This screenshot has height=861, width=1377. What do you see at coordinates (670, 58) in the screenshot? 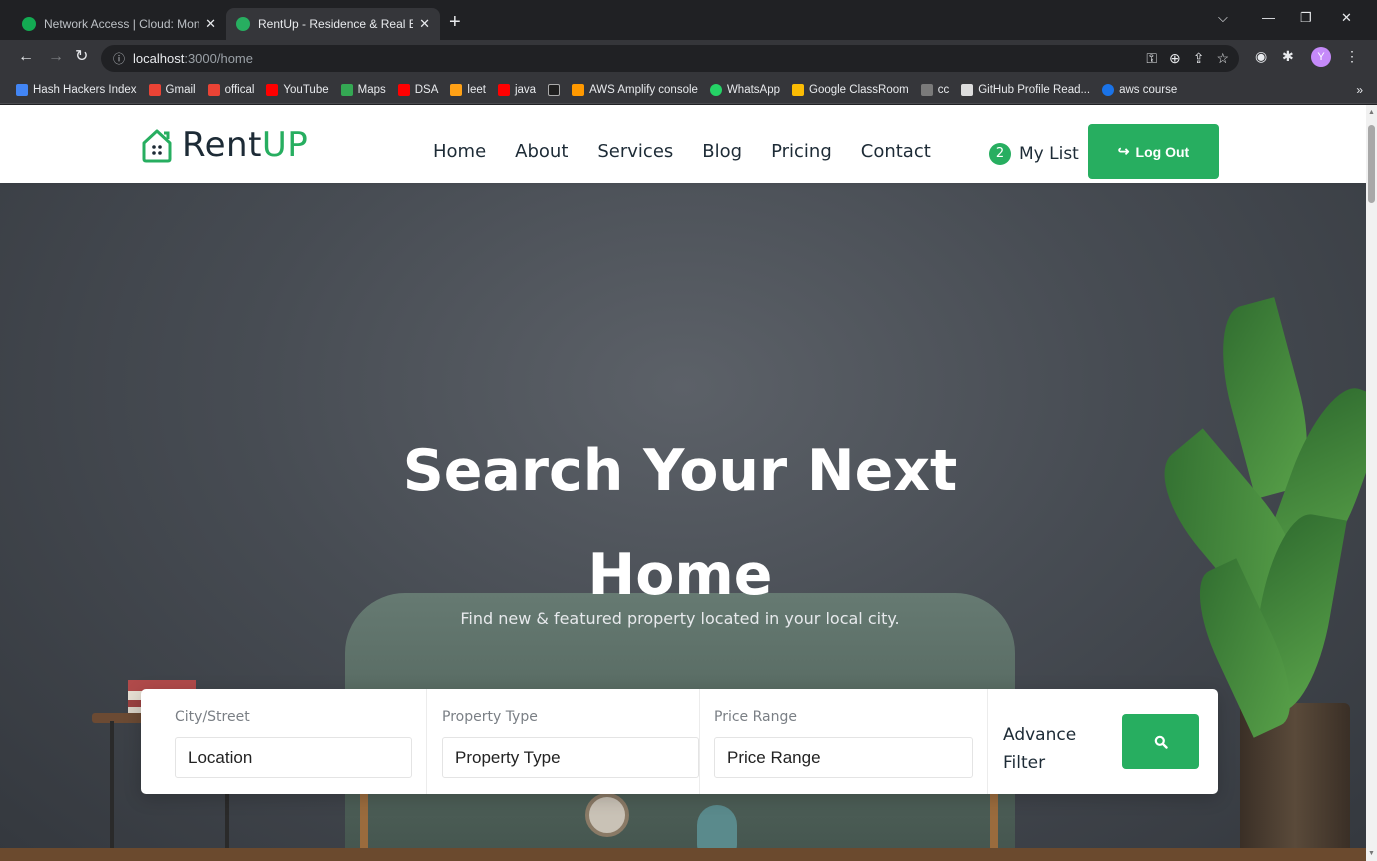
I see `address-bar: ⓘ localhost :3000/home ⚿ ⊕ ⇪ ☆` at bounding box center [670, 58].